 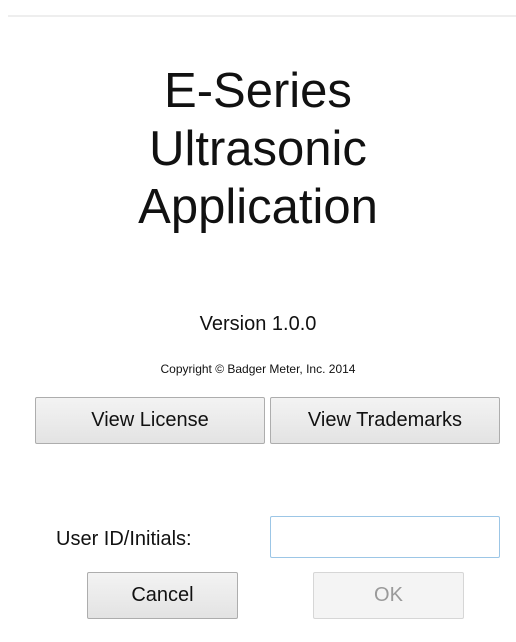 What do you see at coordinates (258, 324) in the screenshot?
I see `version-label: Version 1.0.0` at bounding box center [258, 324].